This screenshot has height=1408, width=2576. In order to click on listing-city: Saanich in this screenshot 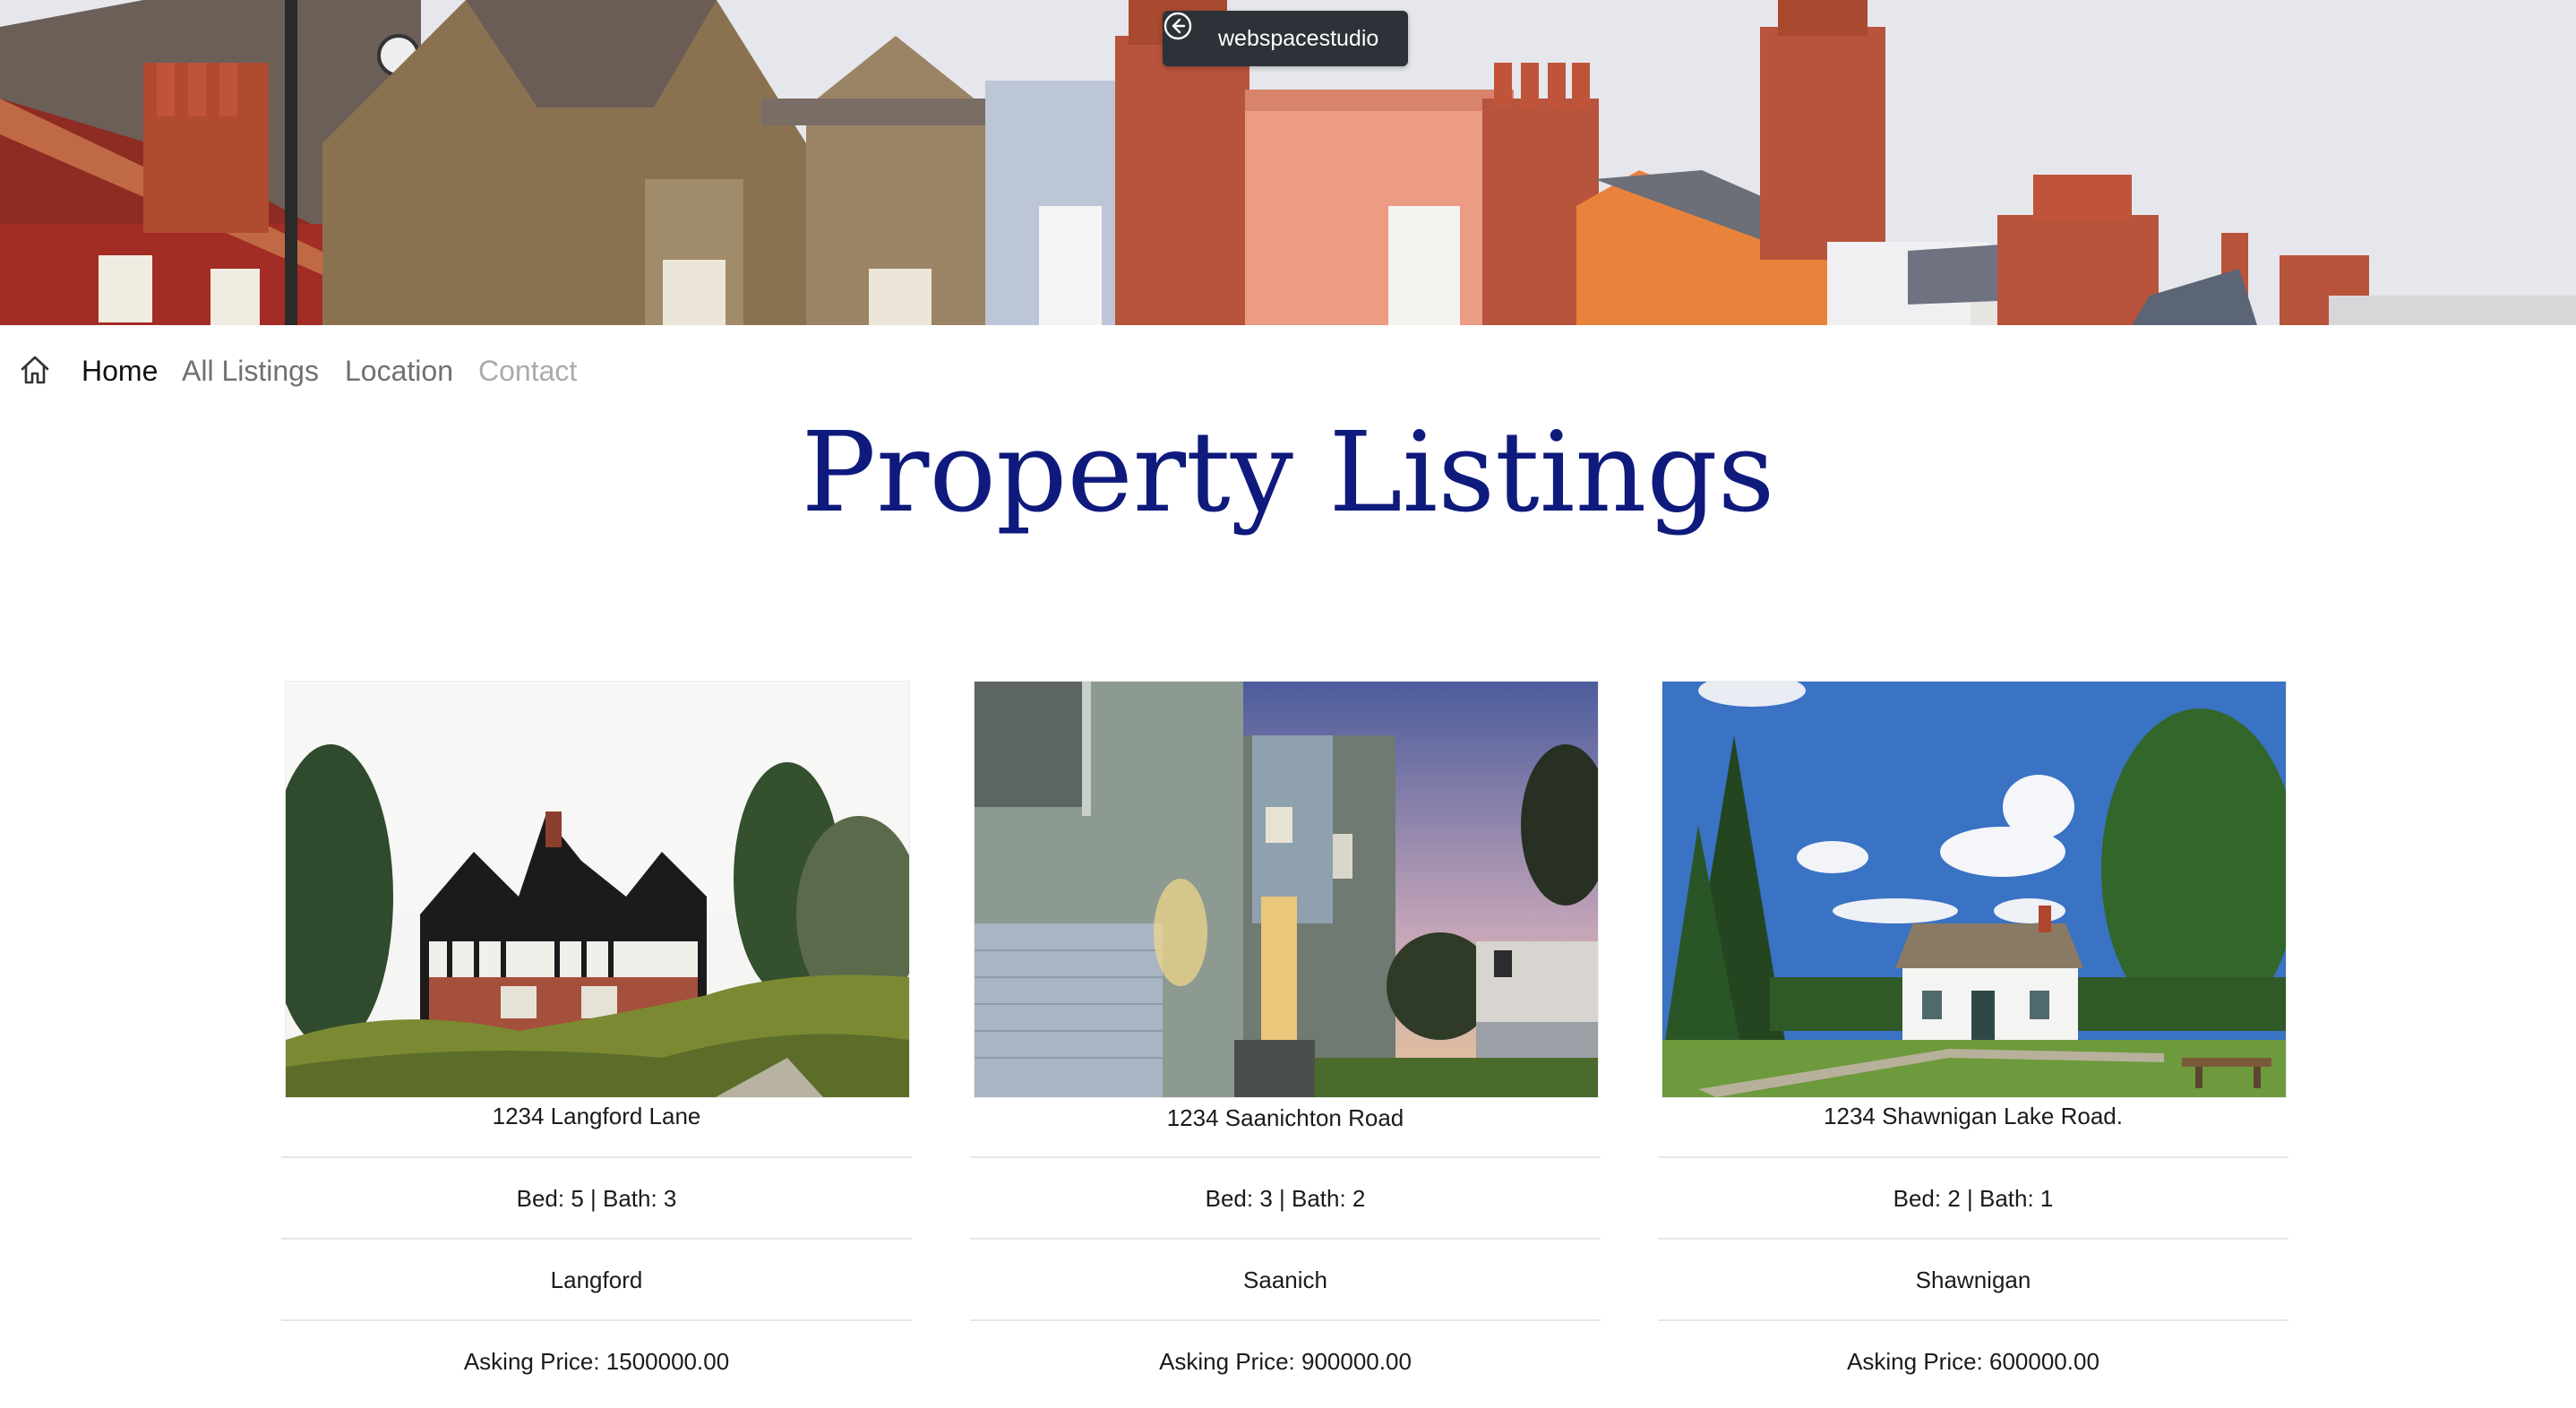, I will do `click(1285, 1279)`.